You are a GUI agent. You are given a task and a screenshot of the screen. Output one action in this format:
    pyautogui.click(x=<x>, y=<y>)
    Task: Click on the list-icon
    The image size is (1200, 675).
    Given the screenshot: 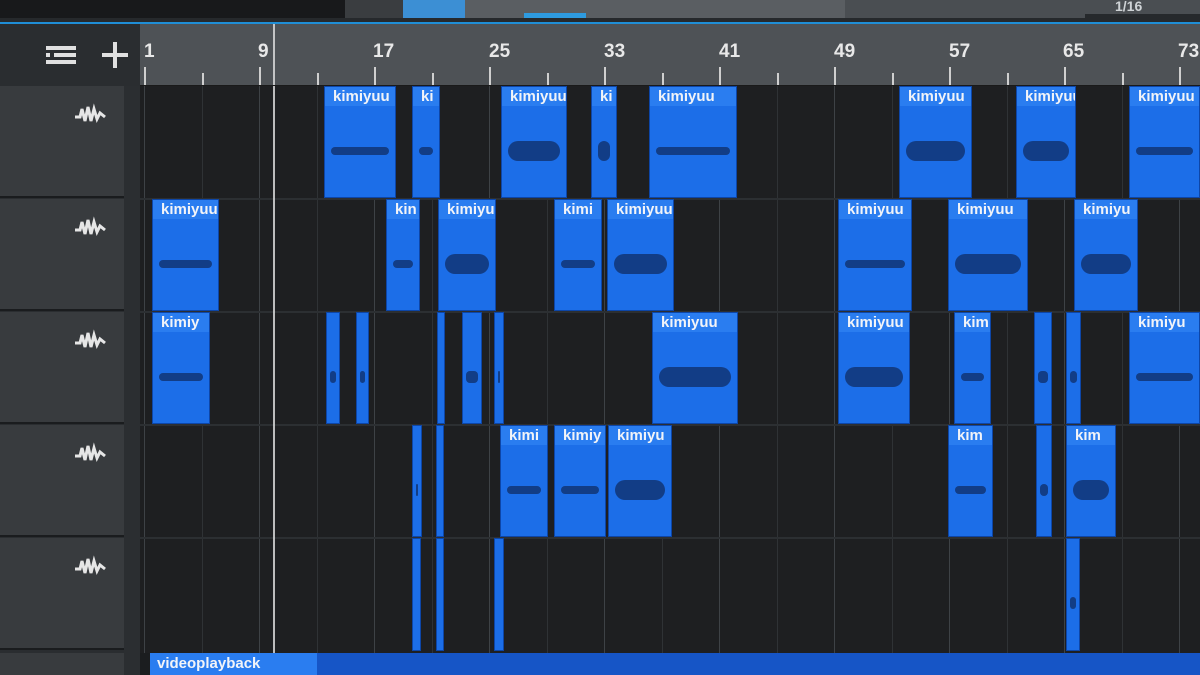 What is the action you would take?
    pyautogui.click(x=61, y=55)
    